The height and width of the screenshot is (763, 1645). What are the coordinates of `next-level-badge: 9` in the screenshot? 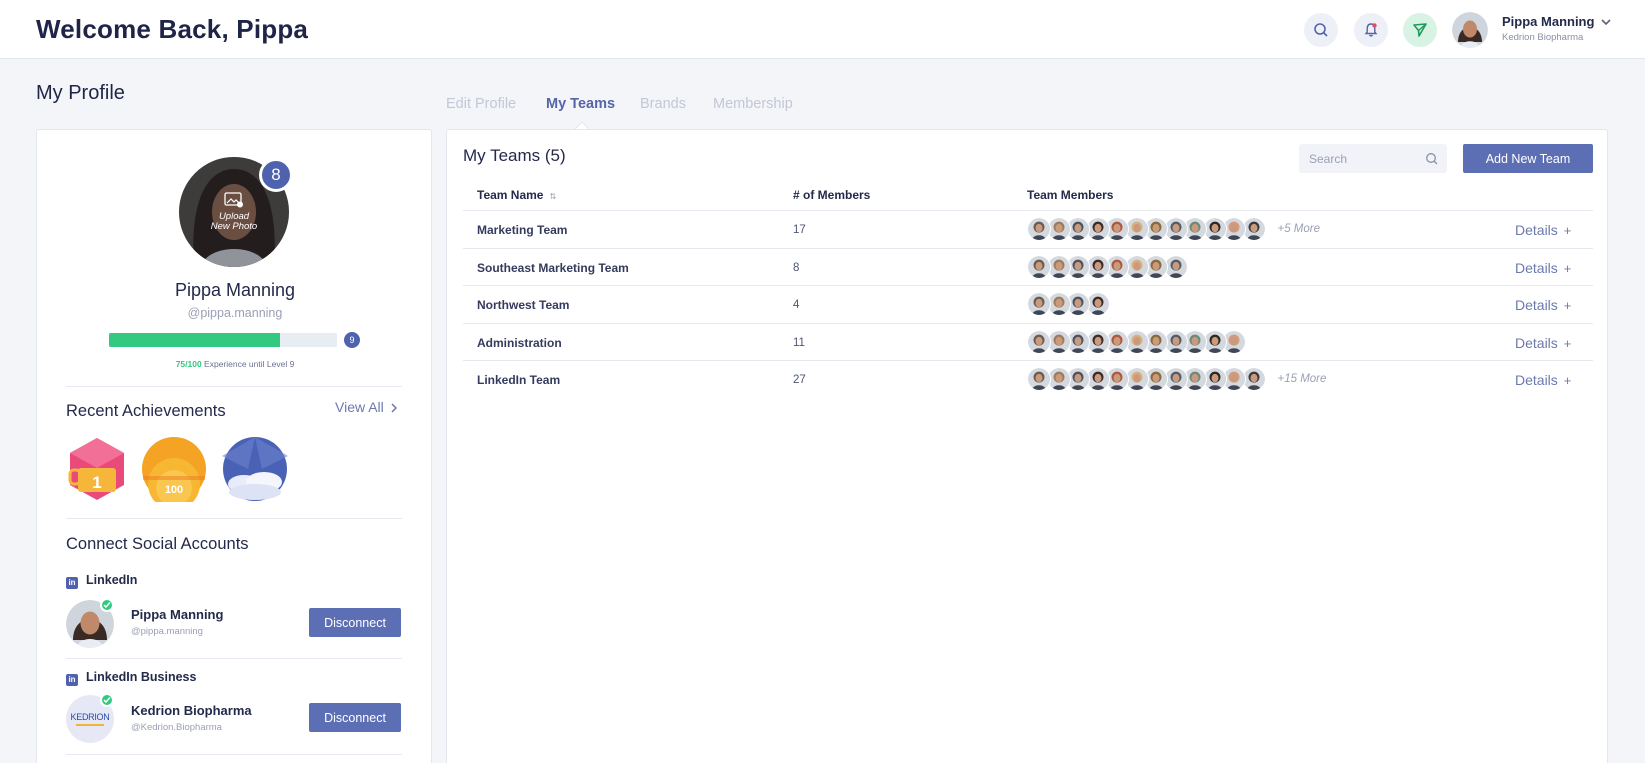 It's located at (352, 340).